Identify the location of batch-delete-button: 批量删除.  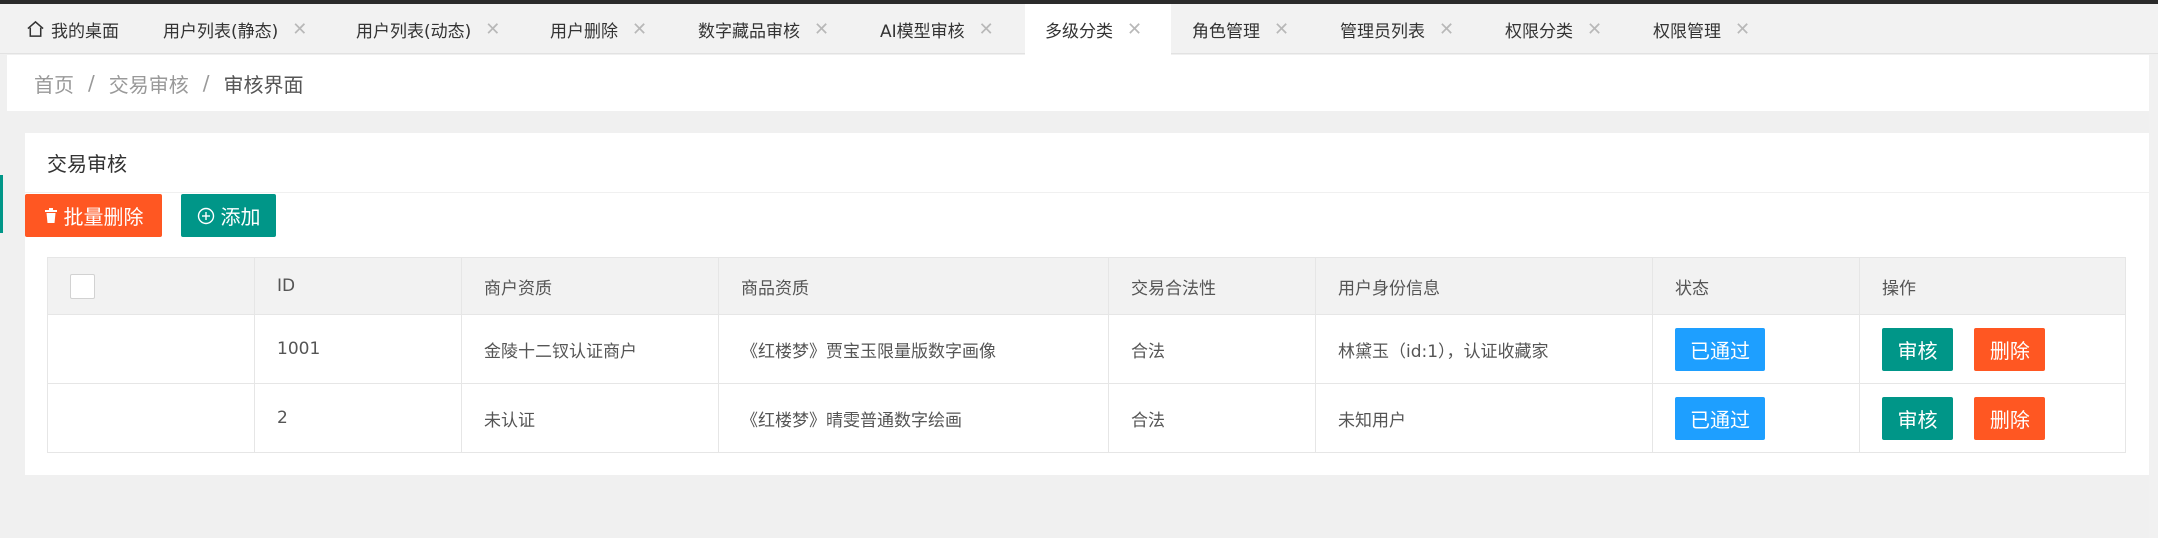
(93, 215).